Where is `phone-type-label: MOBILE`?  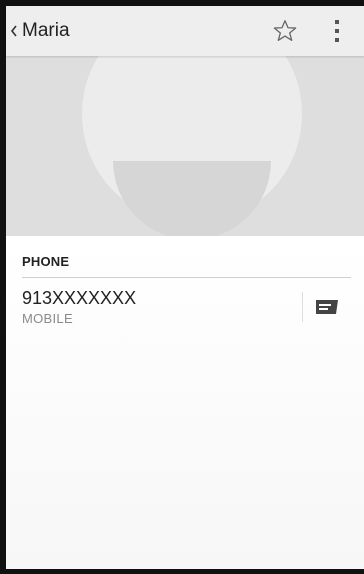 phone-type-label: MOBILE is located at coordinates (47, 318).